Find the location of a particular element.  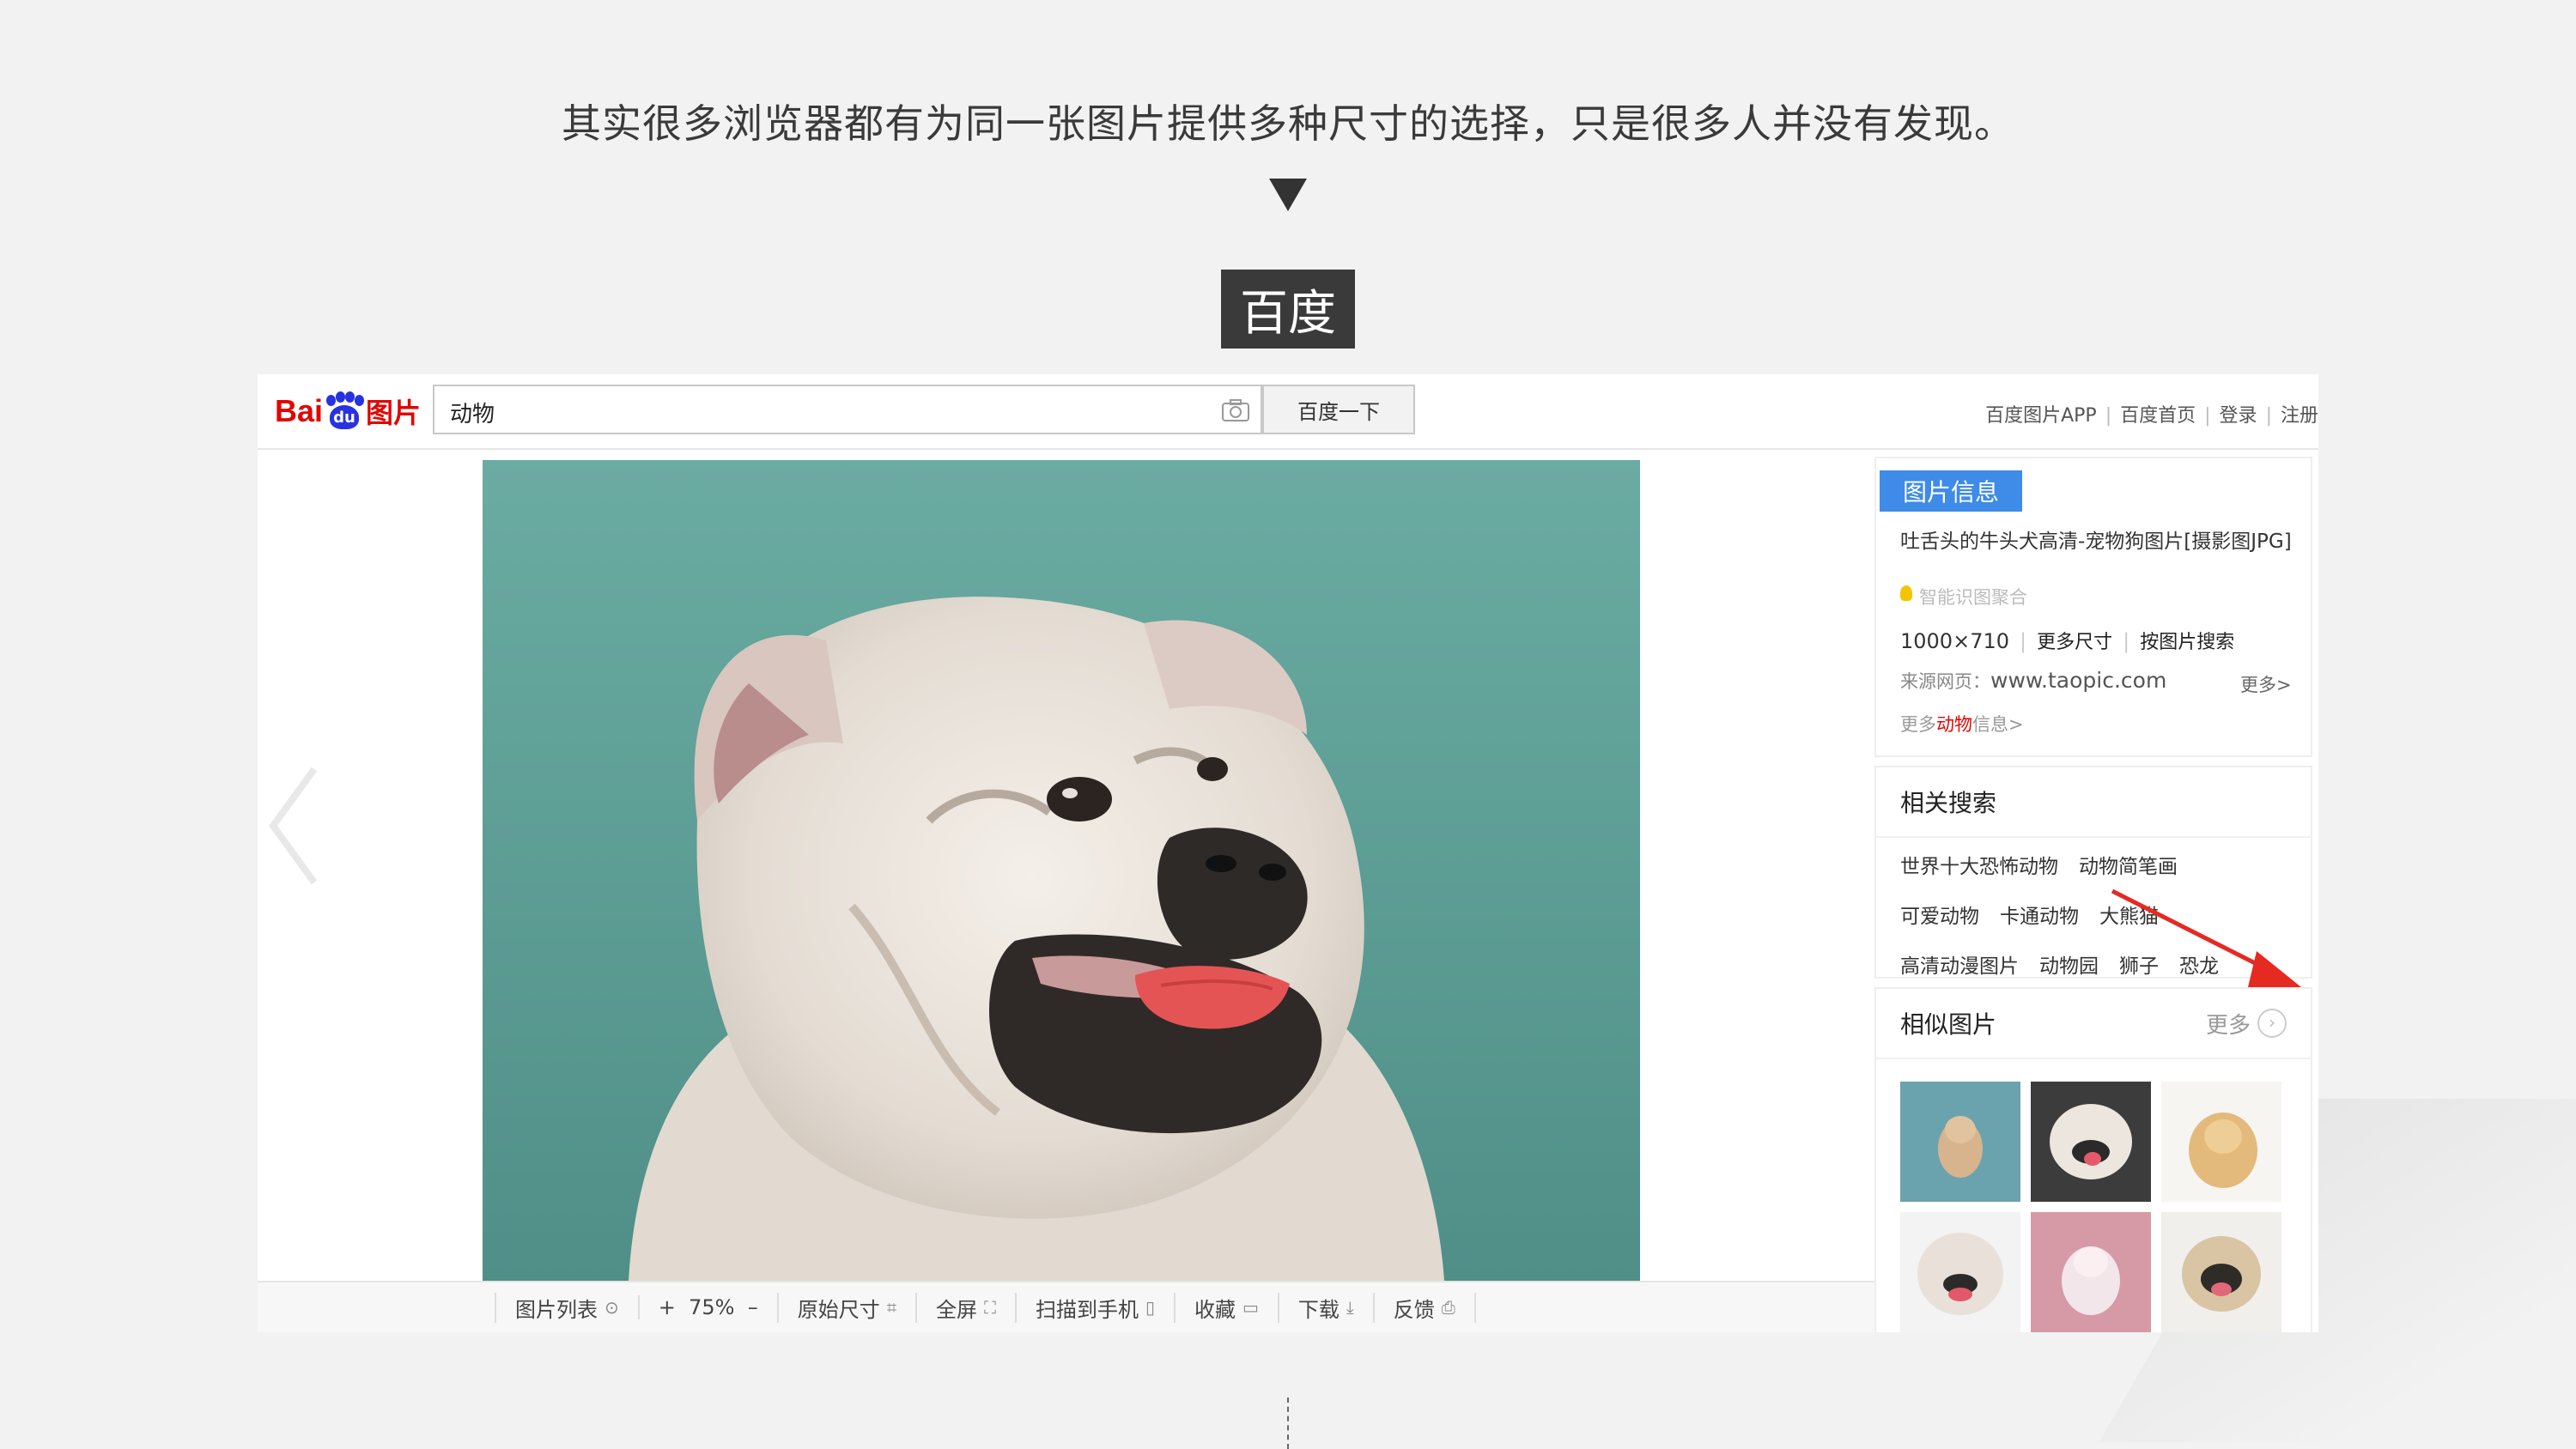

up-circle-icon: ⊙ is located at coordinates (612, 1307).